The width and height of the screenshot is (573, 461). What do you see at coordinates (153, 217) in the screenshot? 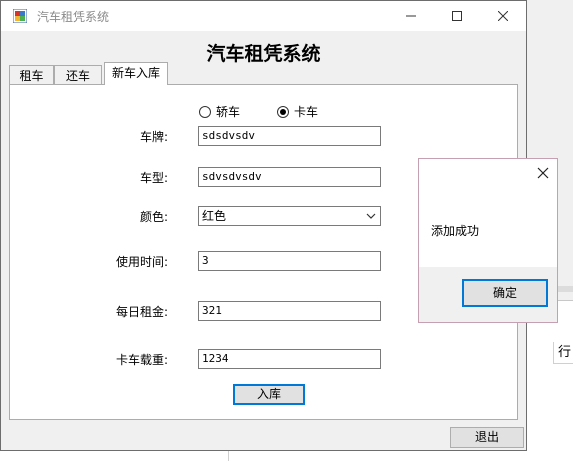
I see `color-label: 颜色:` at bounding box center [153, 217].